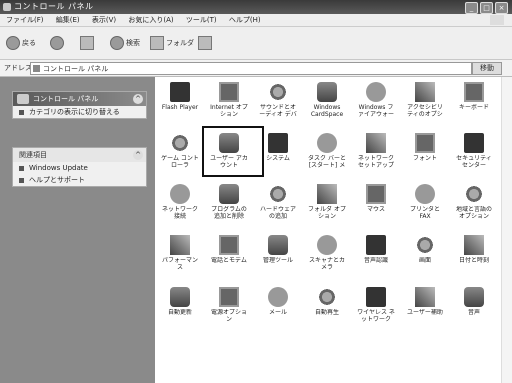 This screenshot has width=512, height=383. Describe the element at coordinates (278, 255) in the screenshot. I see `control-panel-item: 管理ツール` at that location.